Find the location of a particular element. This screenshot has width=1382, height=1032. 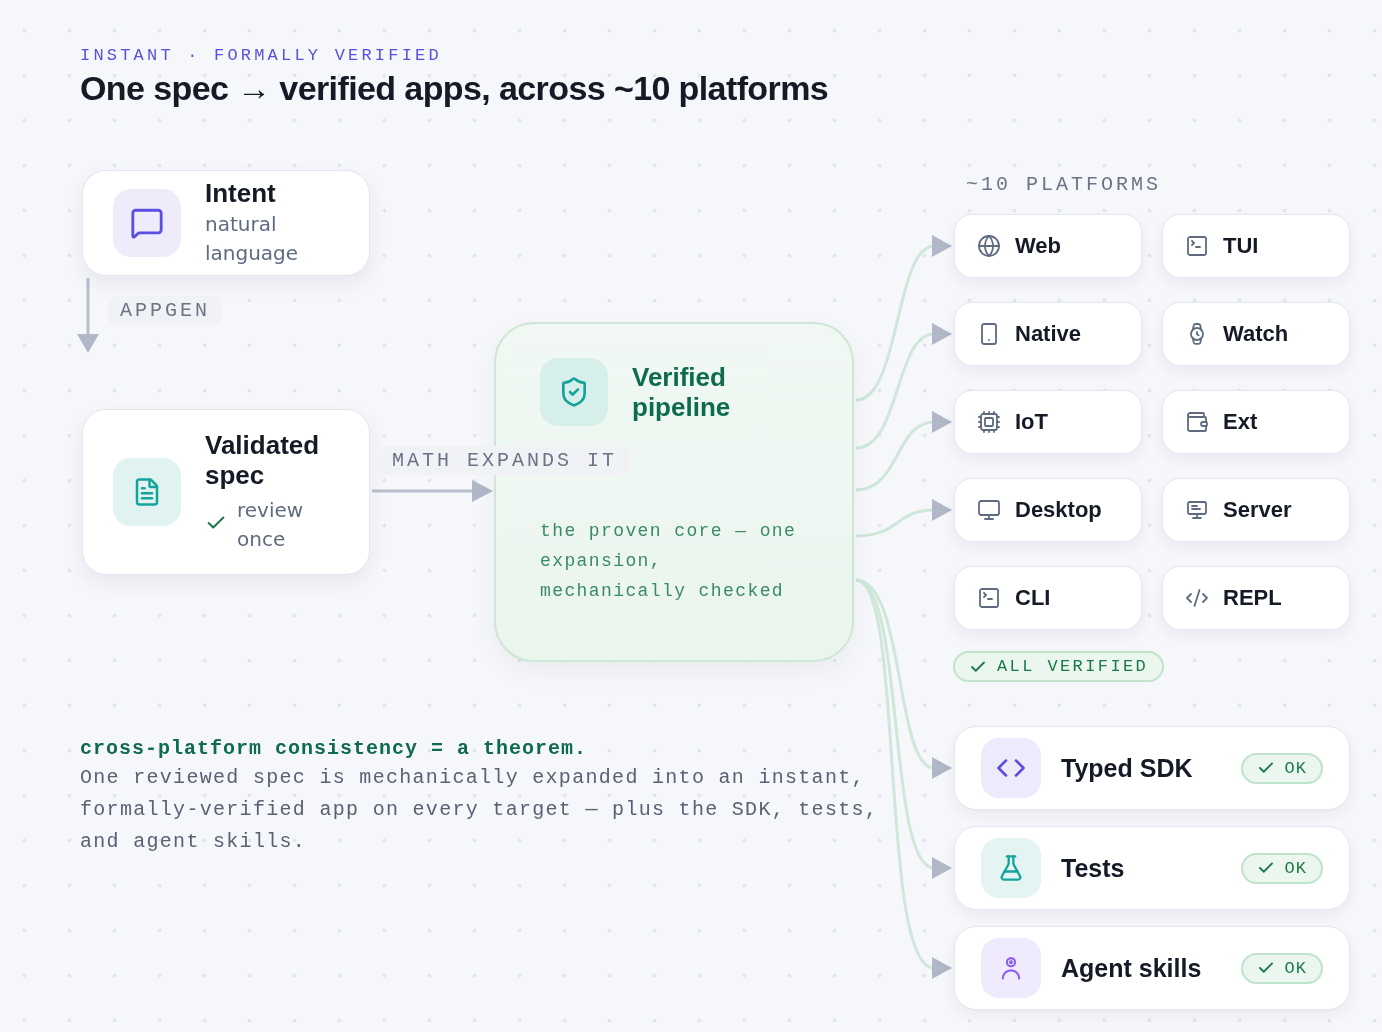

chip-icon is located at coordinates (989, 422).